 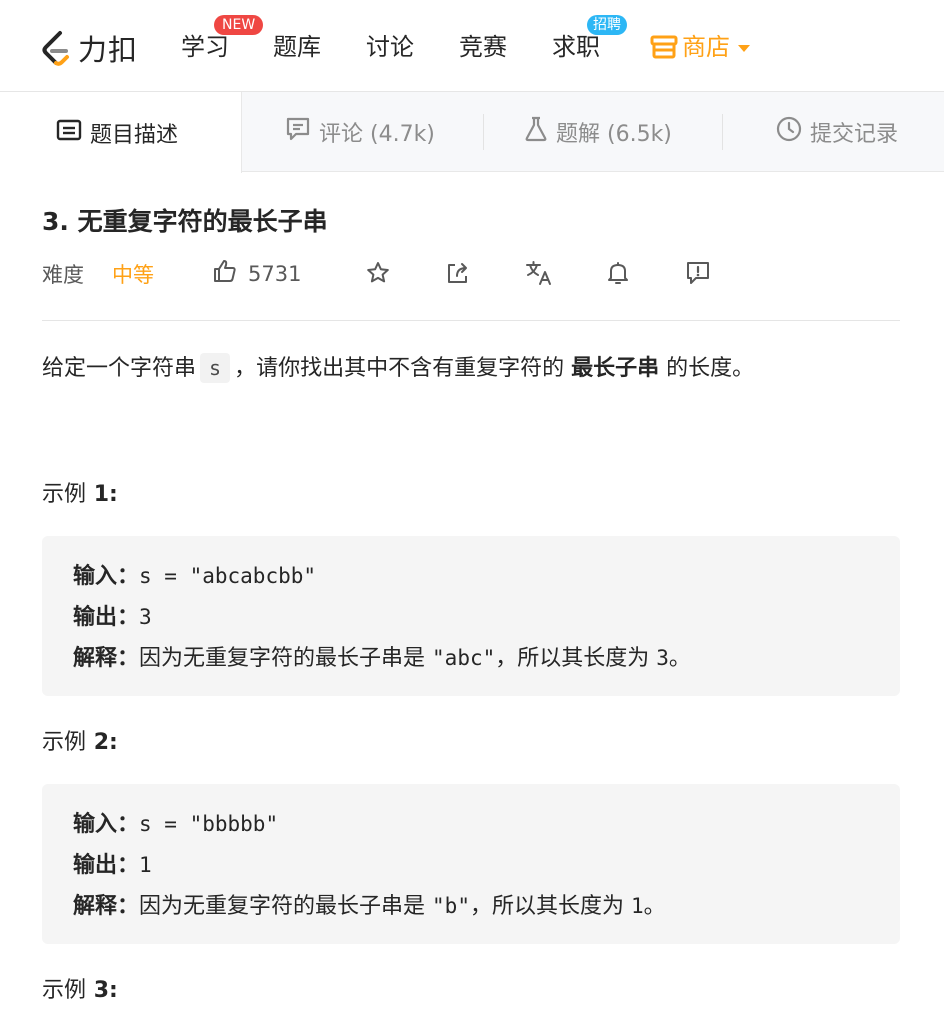 What do you see at coordinates (80, 494) in the screenshot?
I see `example-1-title: 示例 1:` at bounding box center [80, 494].